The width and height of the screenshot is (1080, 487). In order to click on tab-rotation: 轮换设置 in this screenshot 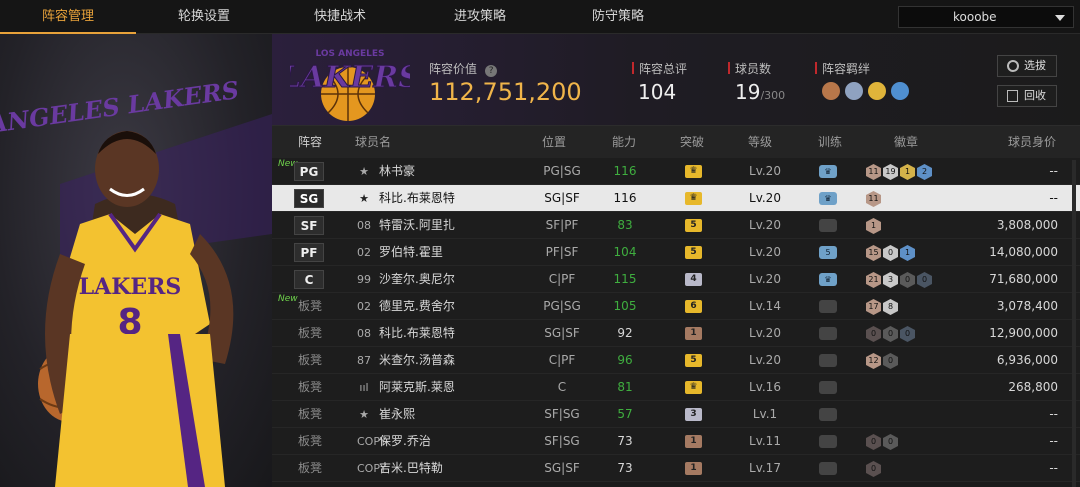, I will do `click(204, 17)`.